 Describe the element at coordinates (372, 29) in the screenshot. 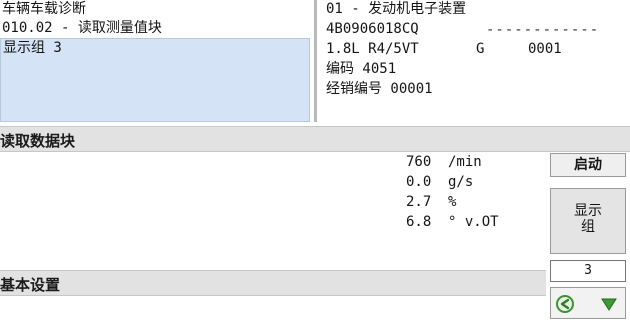

I see `part-number: 4B0906018CQ` at that location.